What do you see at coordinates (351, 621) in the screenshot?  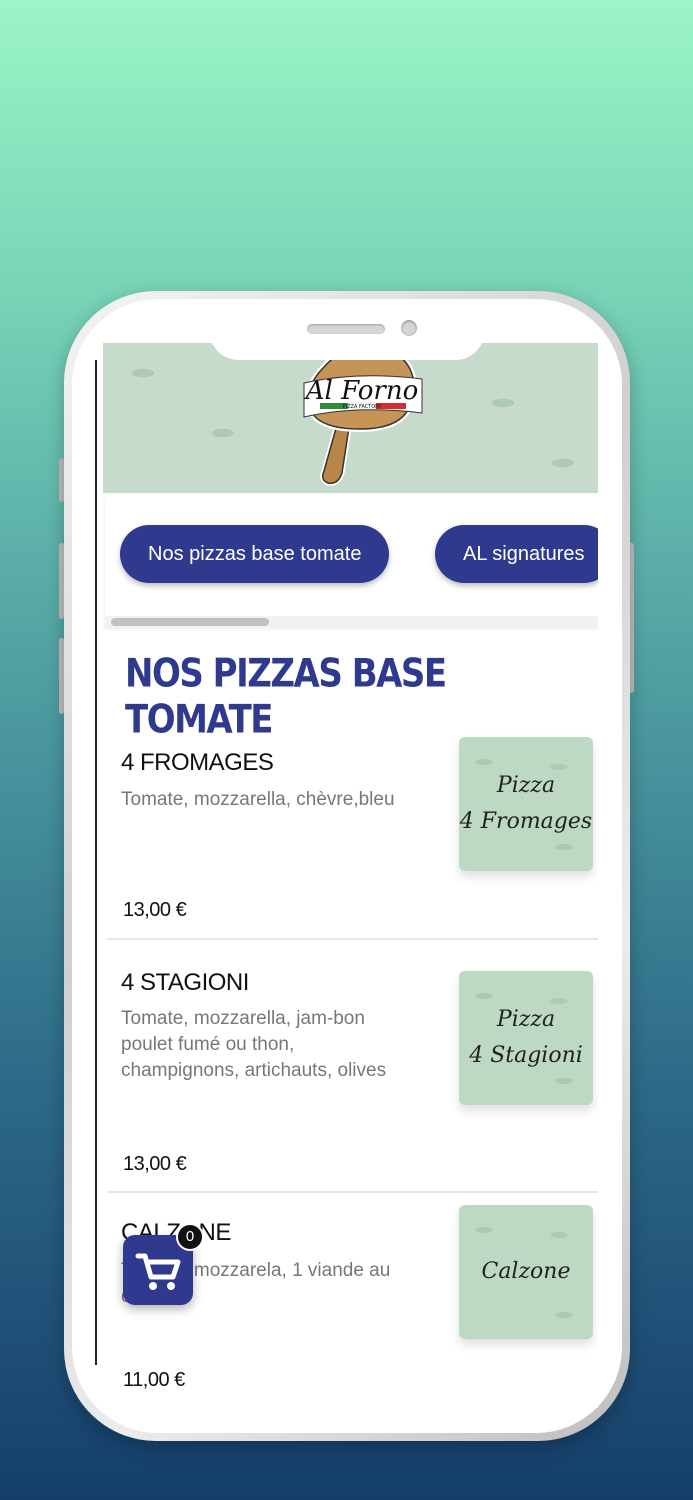 I see `horizontal-scrollbar` at bounding box center [351, 621].